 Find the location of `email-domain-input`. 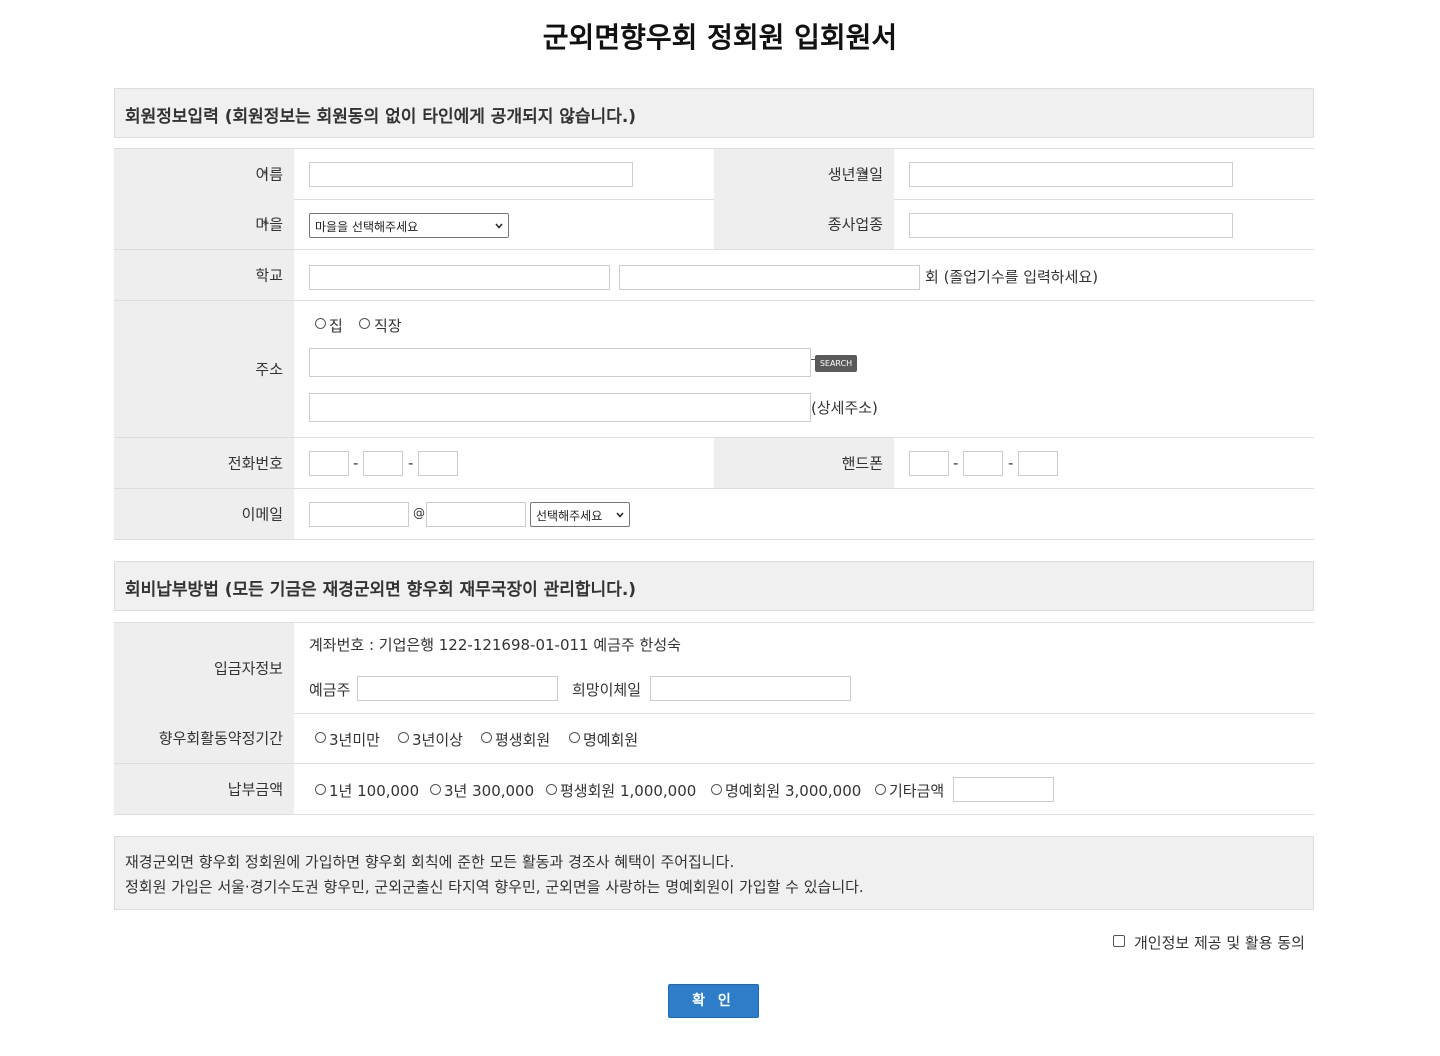

email-domain-input is located at coordinates (476, 514).